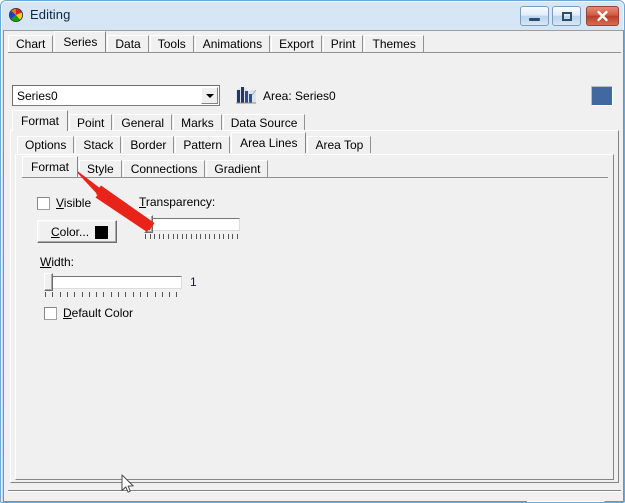 Image resolution: width=625 pixels, height=503 pixels. I want to click on tab-series: Series, so click(80, 41).